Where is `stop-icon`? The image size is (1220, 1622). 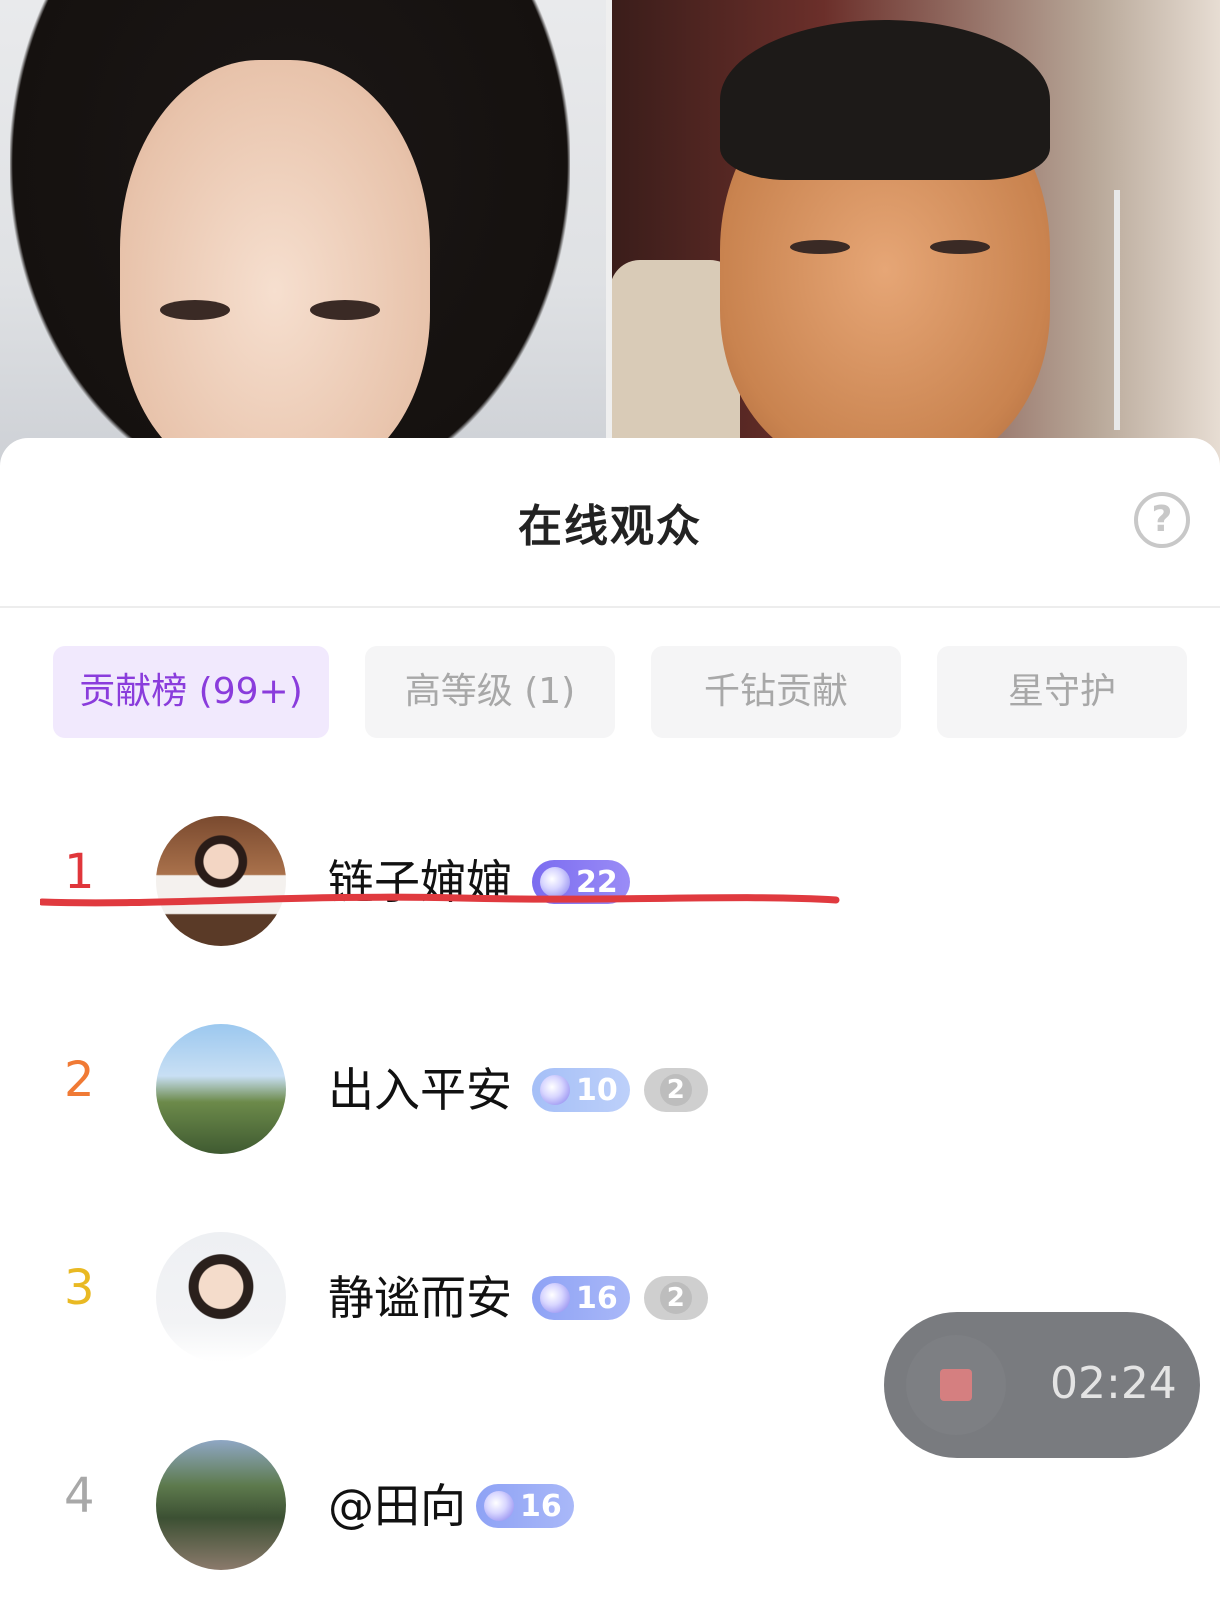
stop-icon is located at coordinates (956, 1385).